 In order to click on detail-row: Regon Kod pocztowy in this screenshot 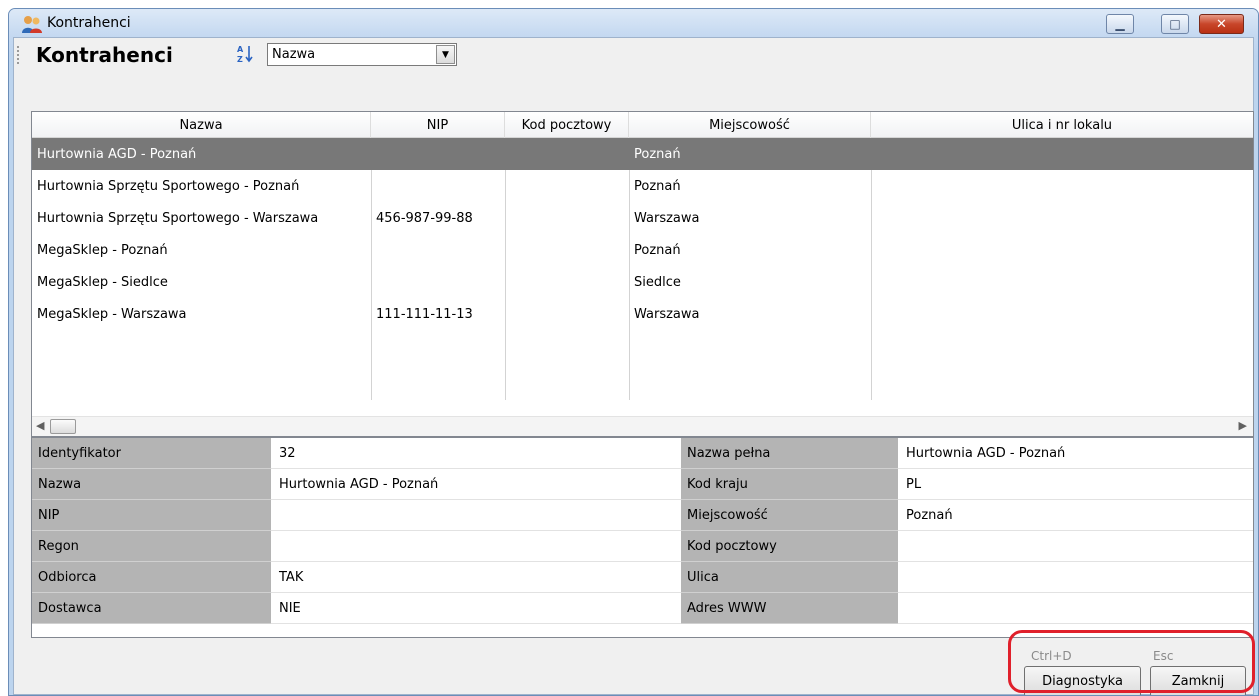, I will do `click(642, 546)`.